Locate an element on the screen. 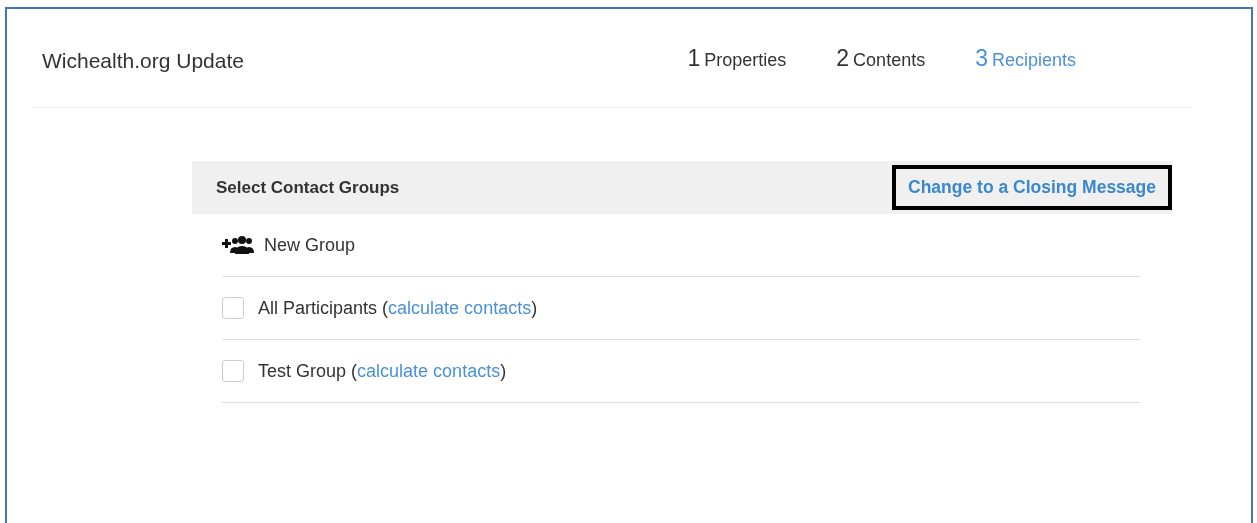 The image size is (1257, 523). closing-message-link: Change to a Closing Message is located at coordinates (1032, 187).